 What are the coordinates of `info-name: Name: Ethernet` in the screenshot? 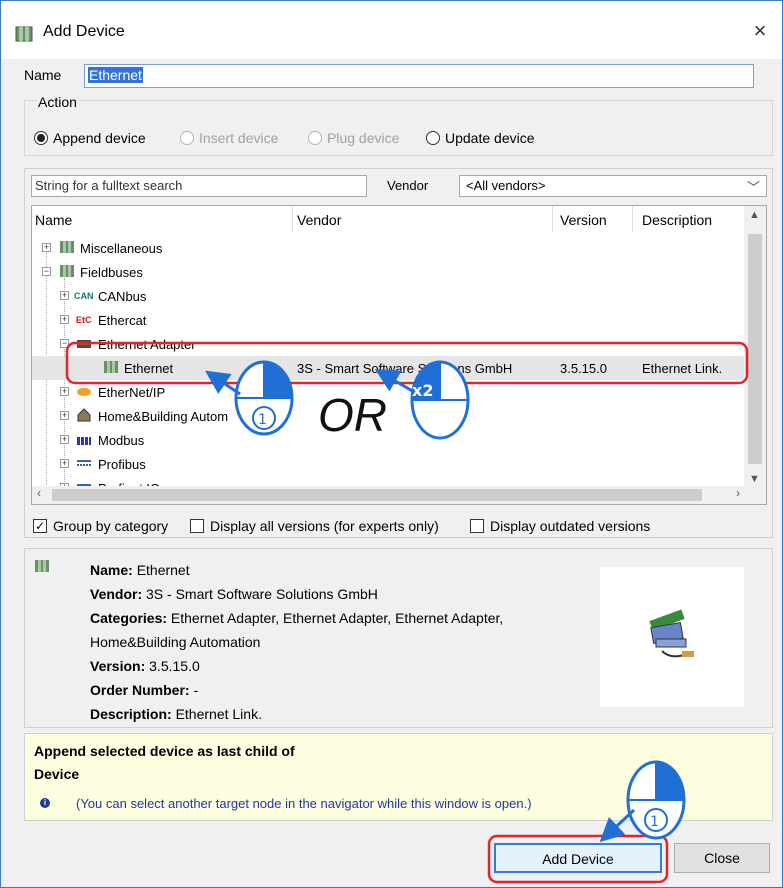 It's located at (140, 570).